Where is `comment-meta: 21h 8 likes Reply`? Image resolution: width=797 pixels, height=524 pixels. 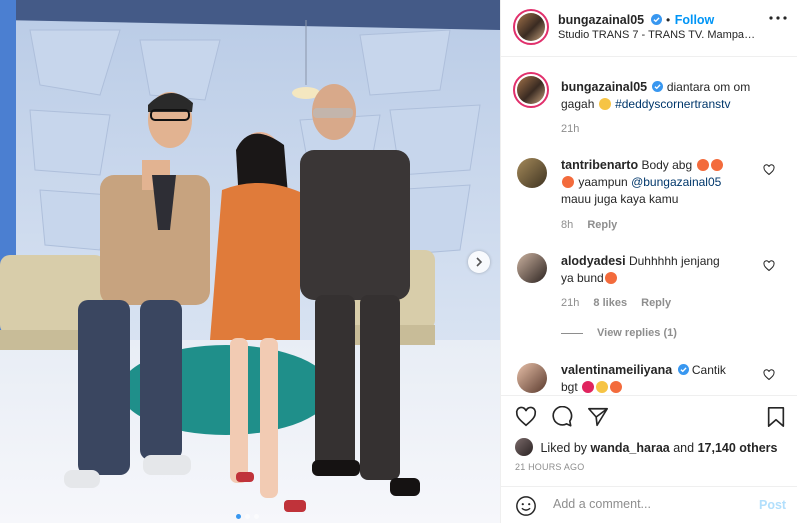
comment-meta: 21h 8 likes Reply is located at coordinates (621, 303).